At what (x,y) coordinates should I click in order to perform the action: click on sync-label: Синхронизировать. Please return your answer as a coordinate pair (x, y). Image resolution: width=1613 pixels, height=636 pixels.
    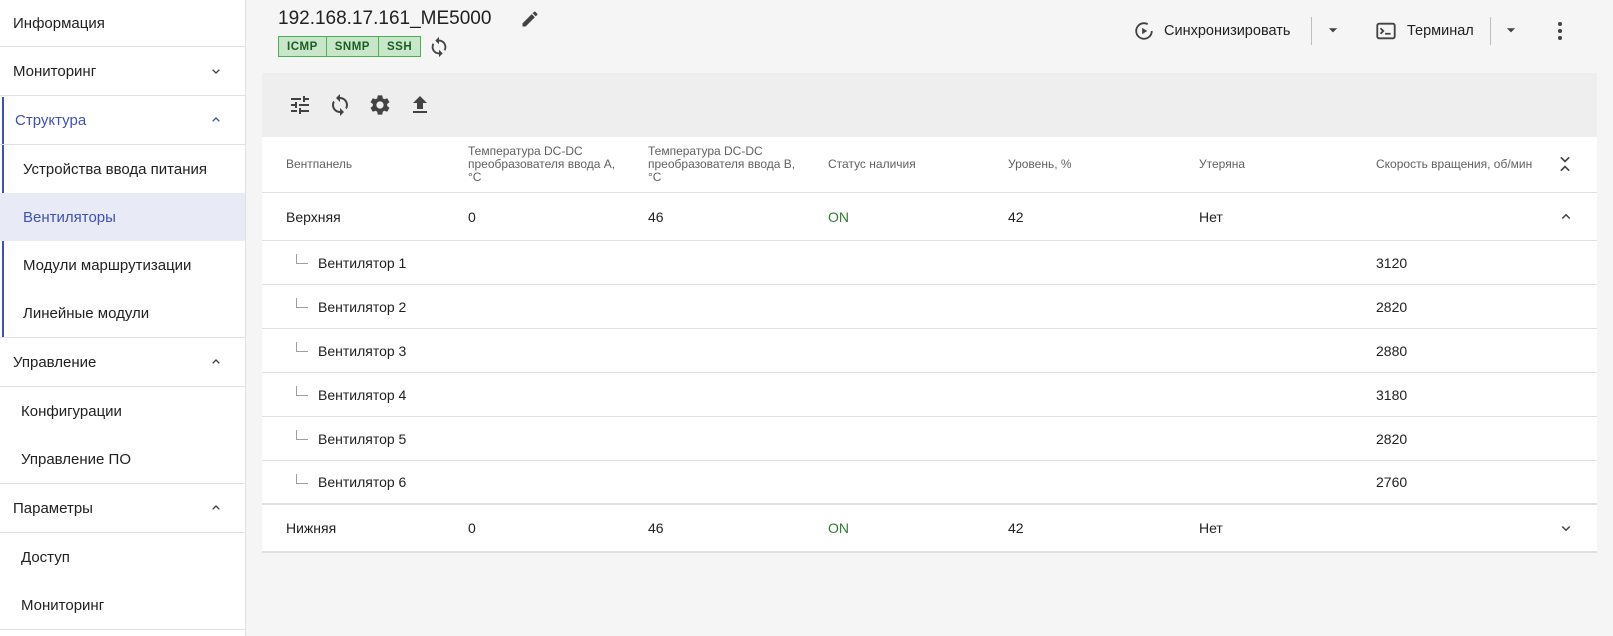
    Looking at the image, I should click on (1227, 31).